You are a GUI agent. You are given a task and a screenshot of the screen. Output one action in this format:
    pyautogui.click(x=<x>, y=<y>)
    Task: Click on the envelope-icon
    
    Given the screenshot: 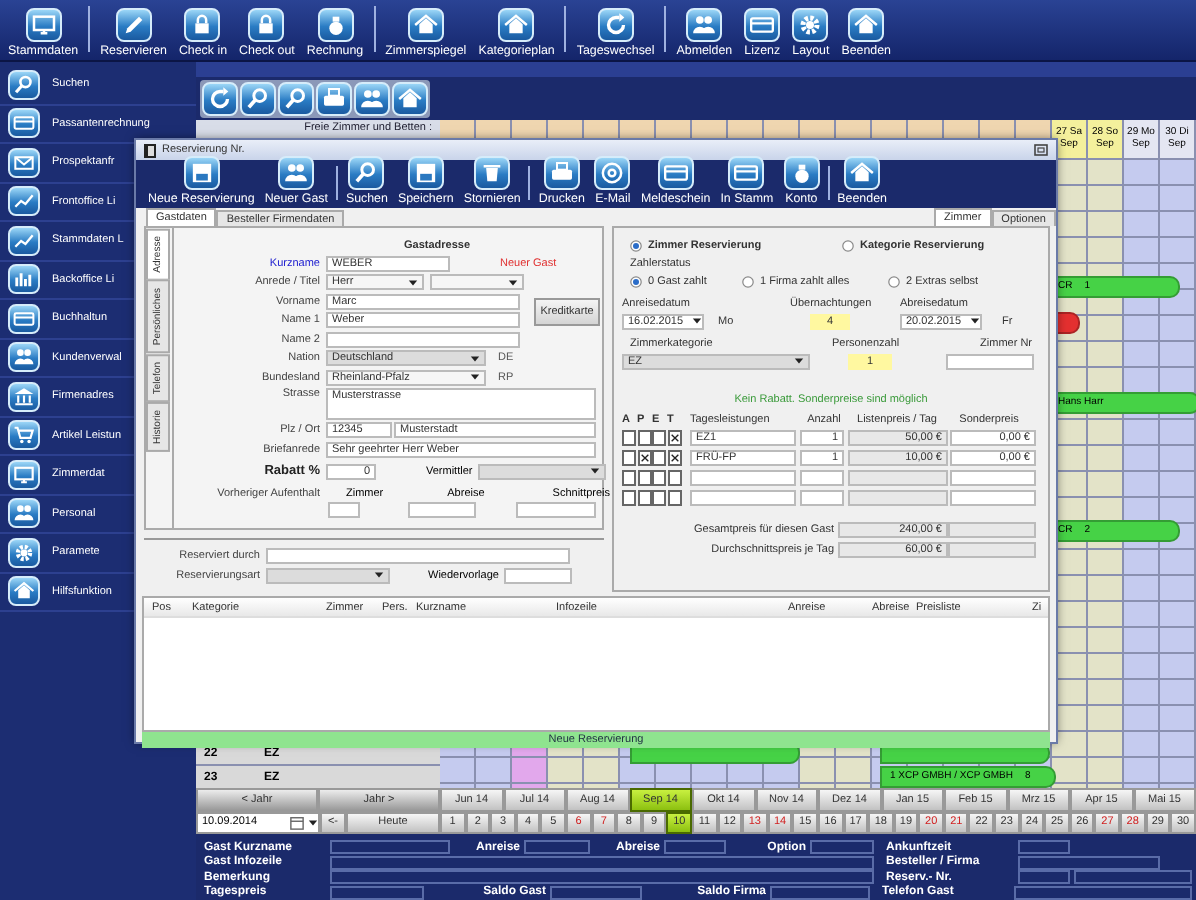 What is the action you would take?
    pyautogui.click(x=24, y=162)
    